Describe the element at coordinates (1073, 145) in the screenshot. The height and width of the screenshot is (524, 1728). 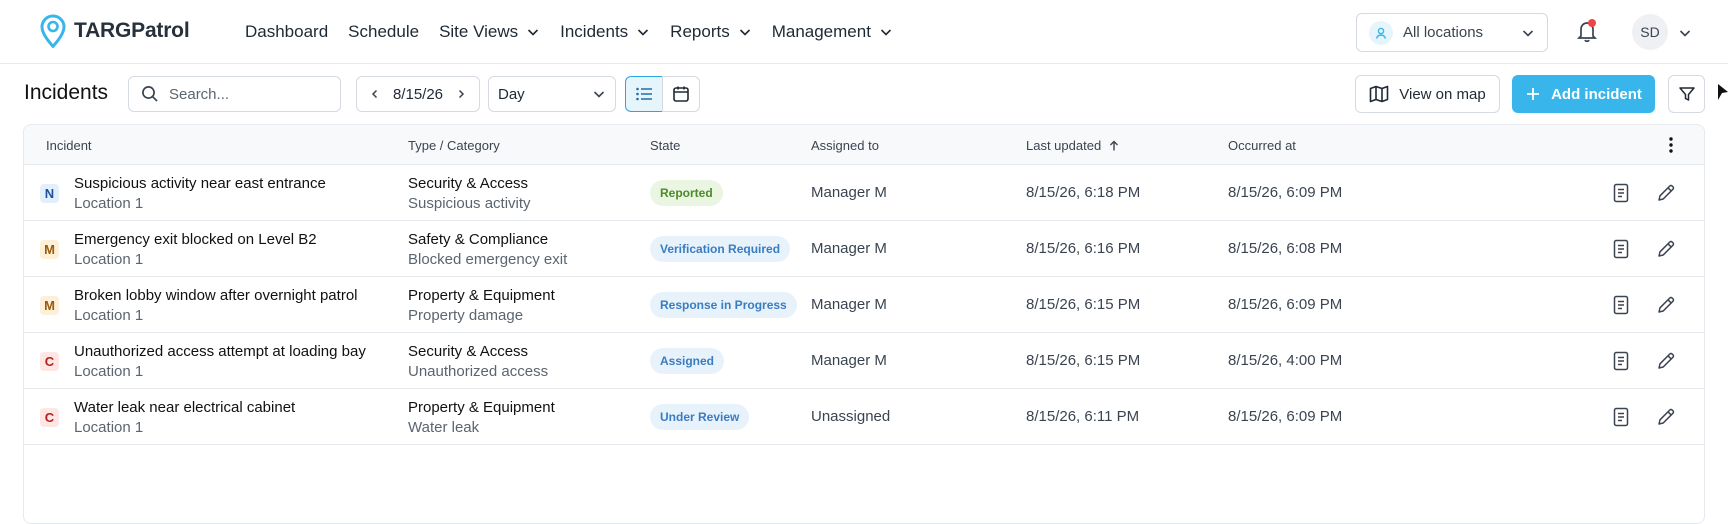
I see `column-header-last-updated: Last updated` at that location.